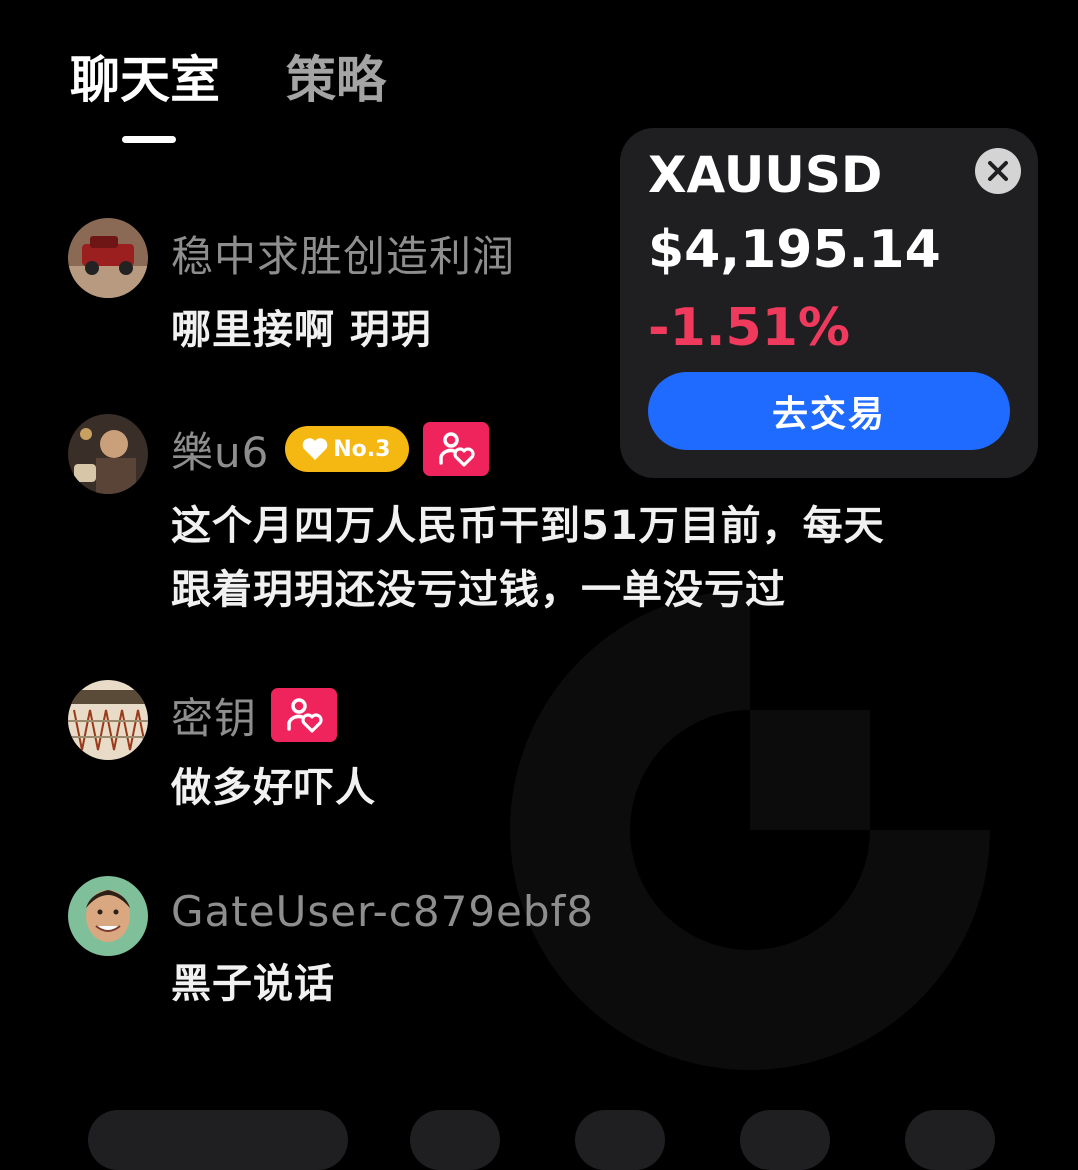 The width and height of the screenshot is (1078, 1170). What do you see at coordinates (794, 250) in the screenshot?
I see `price-value: $4,195.14` at bounding box center [794, 250].